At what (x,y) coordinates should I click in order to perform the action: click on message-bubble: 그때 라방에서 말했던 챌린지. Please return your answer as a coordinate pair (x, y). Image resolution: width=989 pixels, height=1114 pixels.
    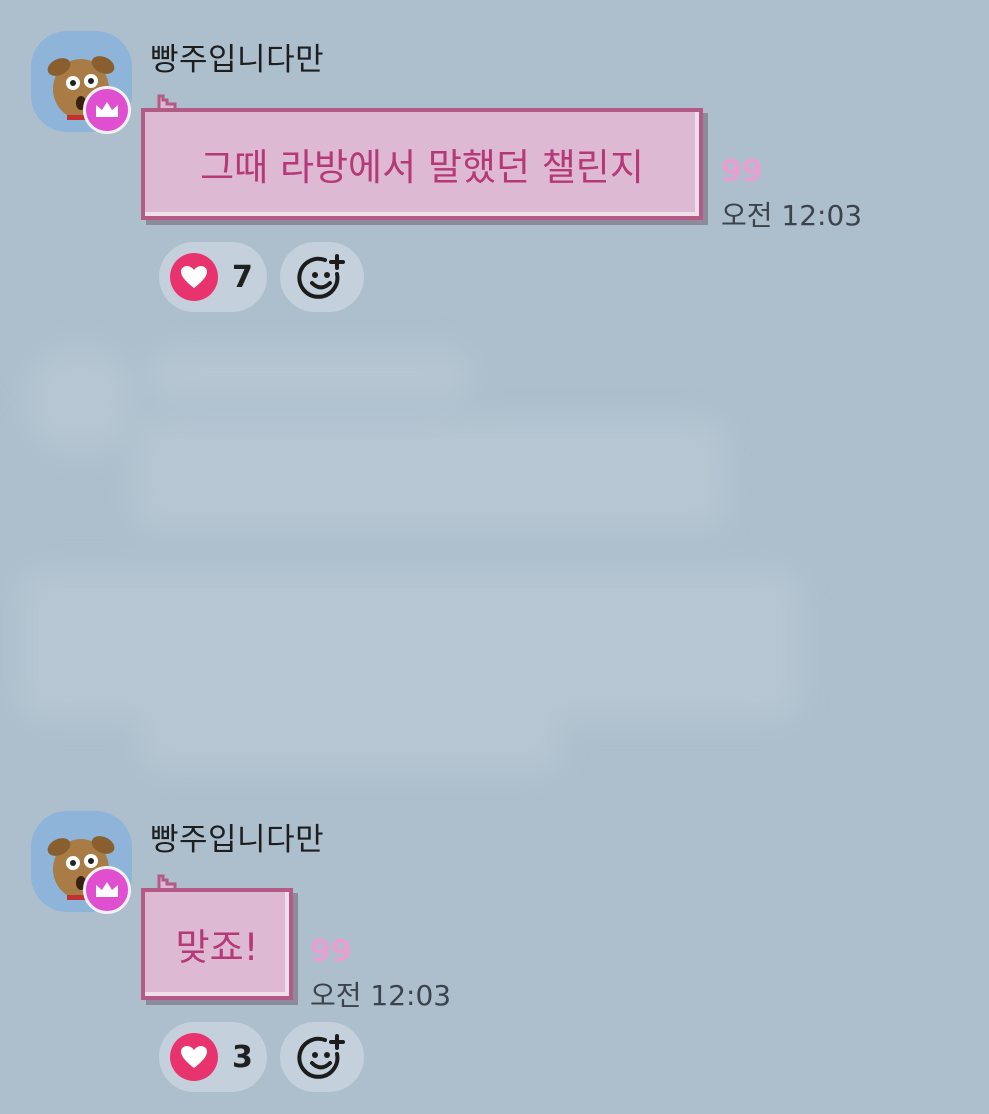
    Looking at the image, I should click on (422, 164).